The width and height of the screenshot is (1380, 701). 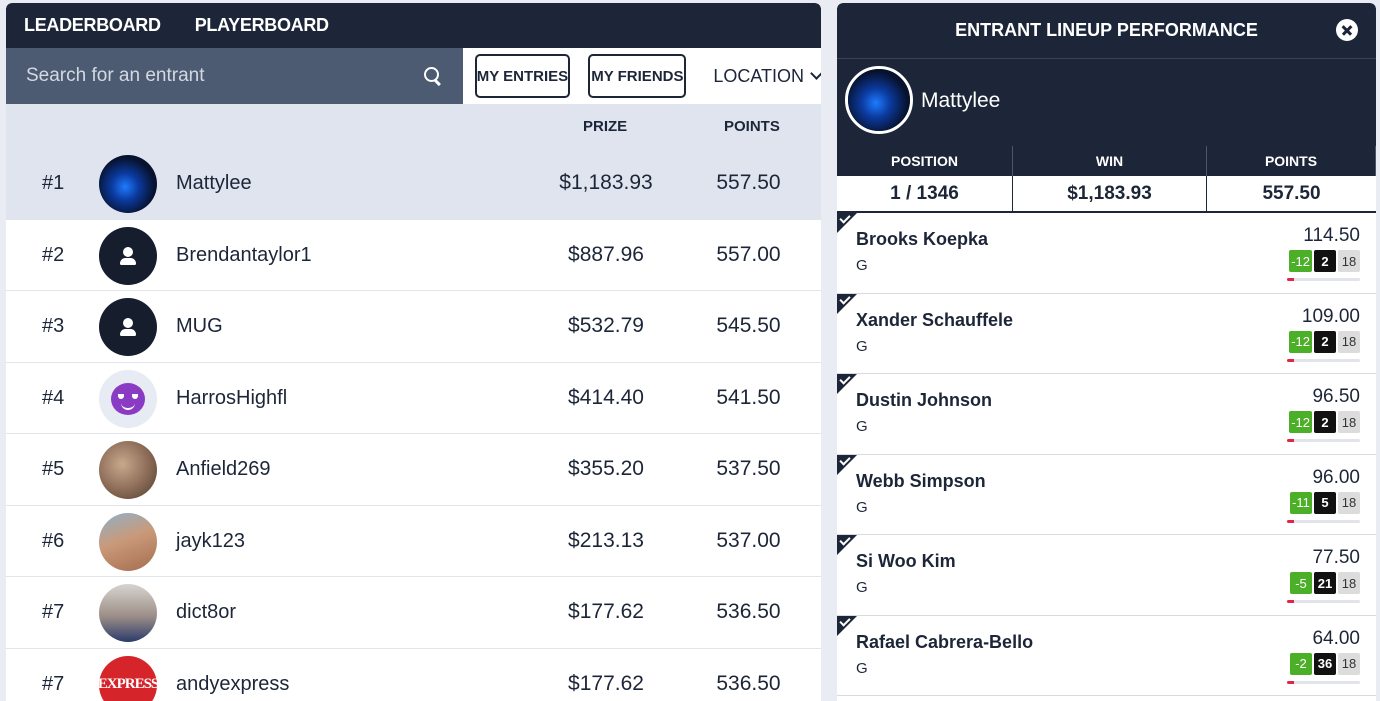 What do you see at coordinates (925, 194) in the screenshot?
I see `position-value: 1 / 1346` at bounding box center [925, 194].